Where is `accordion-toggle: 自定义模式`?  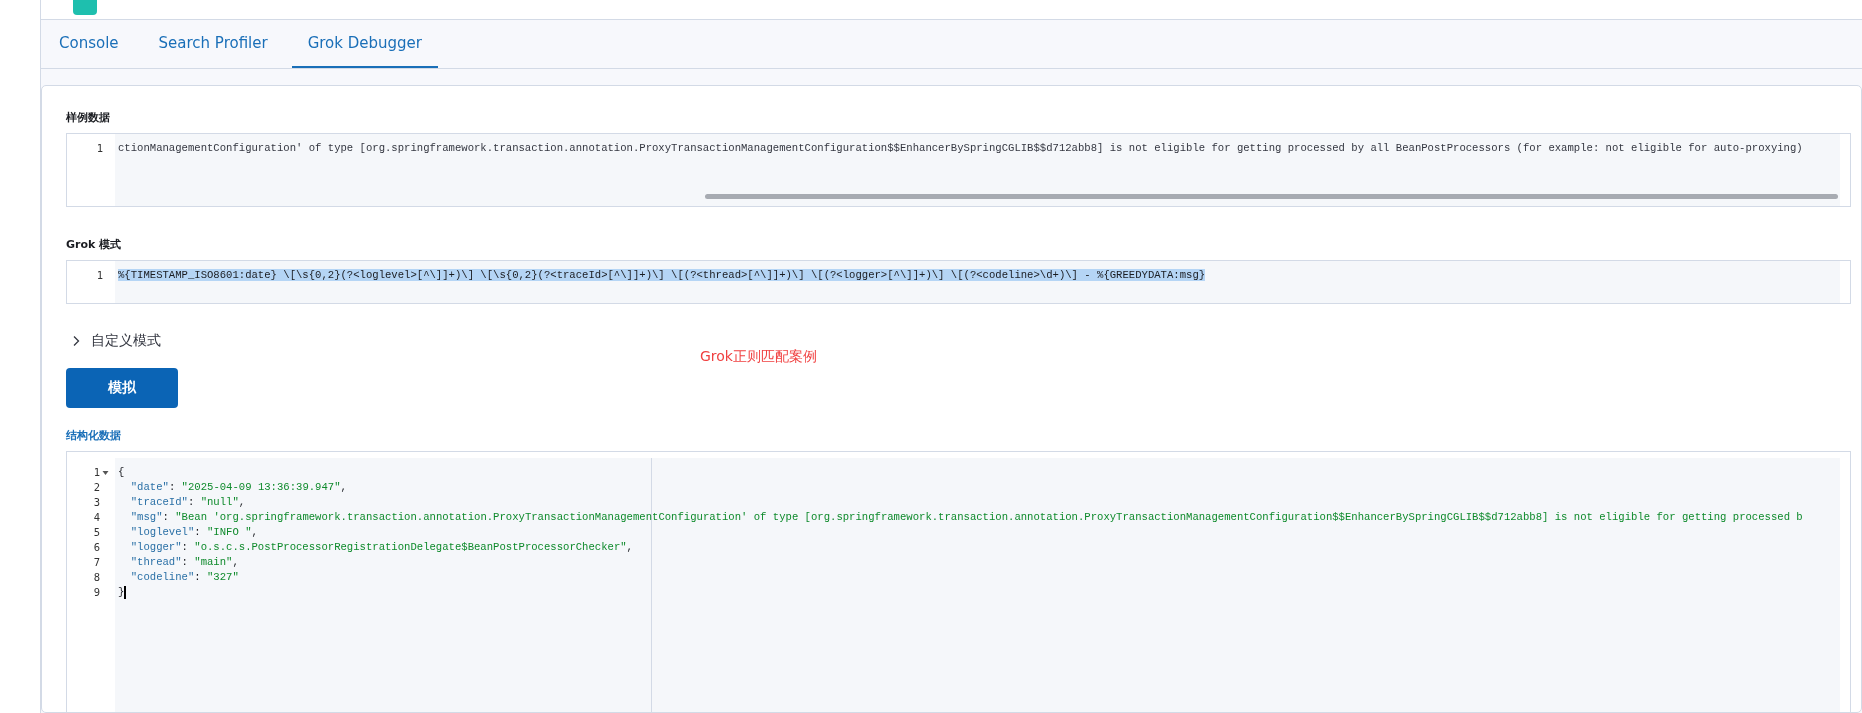 accordion-toggle: 自定义模式 is located at coordinates (126, 341).